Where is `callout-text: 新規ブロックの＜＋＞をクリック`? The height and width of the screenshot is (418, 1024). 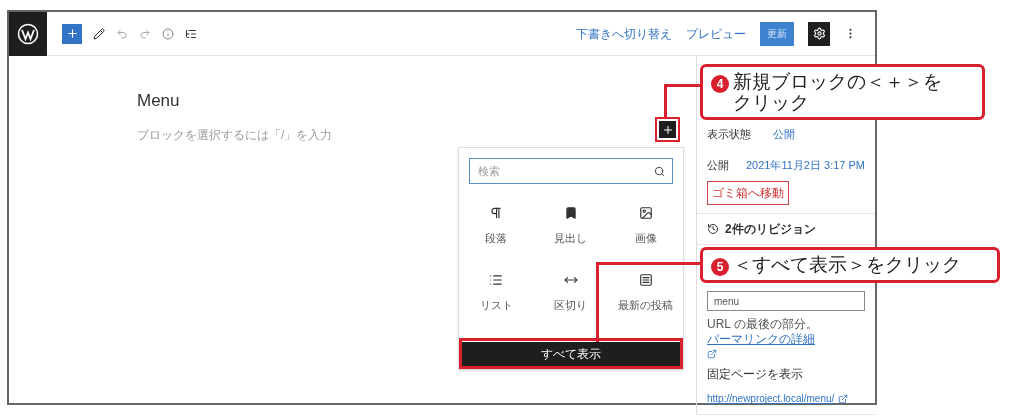 callout-text: 新規ブロックの＜＋＞をクリック is located at coordinates (838, 92).